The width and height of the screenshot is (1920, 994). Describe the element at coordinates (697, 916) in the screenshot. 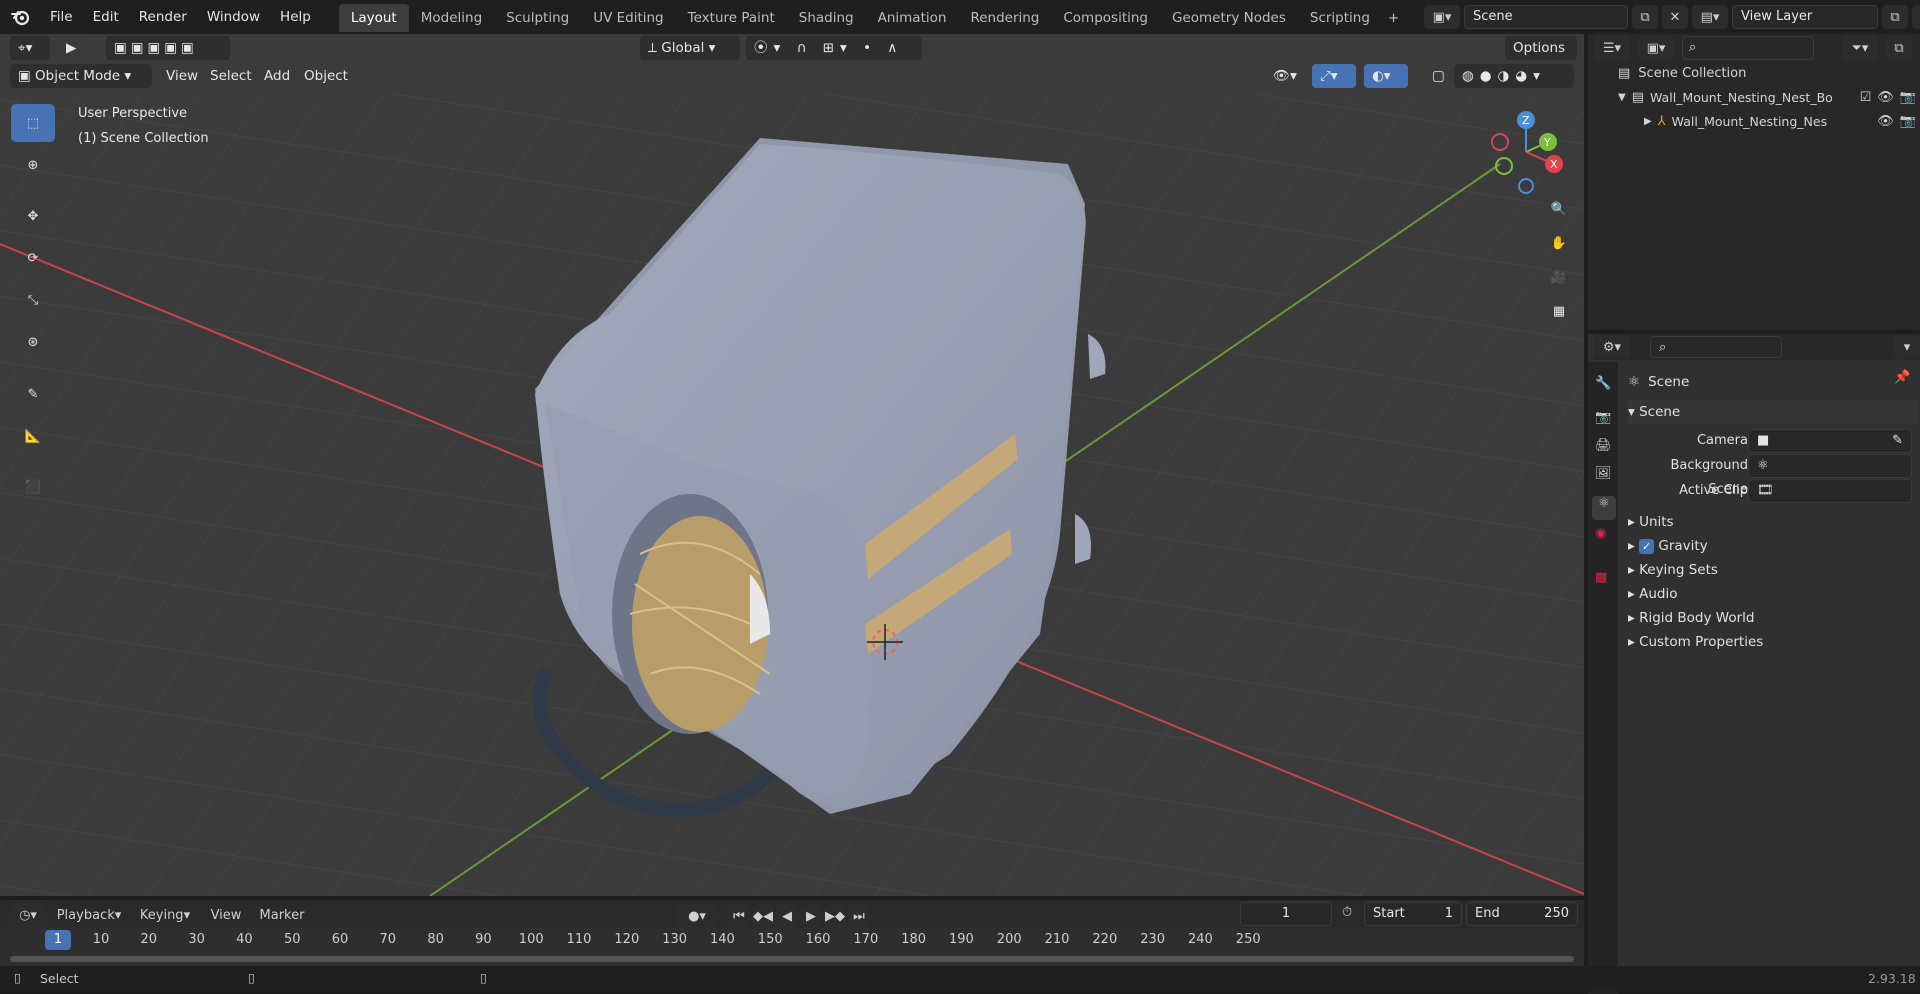

I see `record-icon: ●▾` at that location.